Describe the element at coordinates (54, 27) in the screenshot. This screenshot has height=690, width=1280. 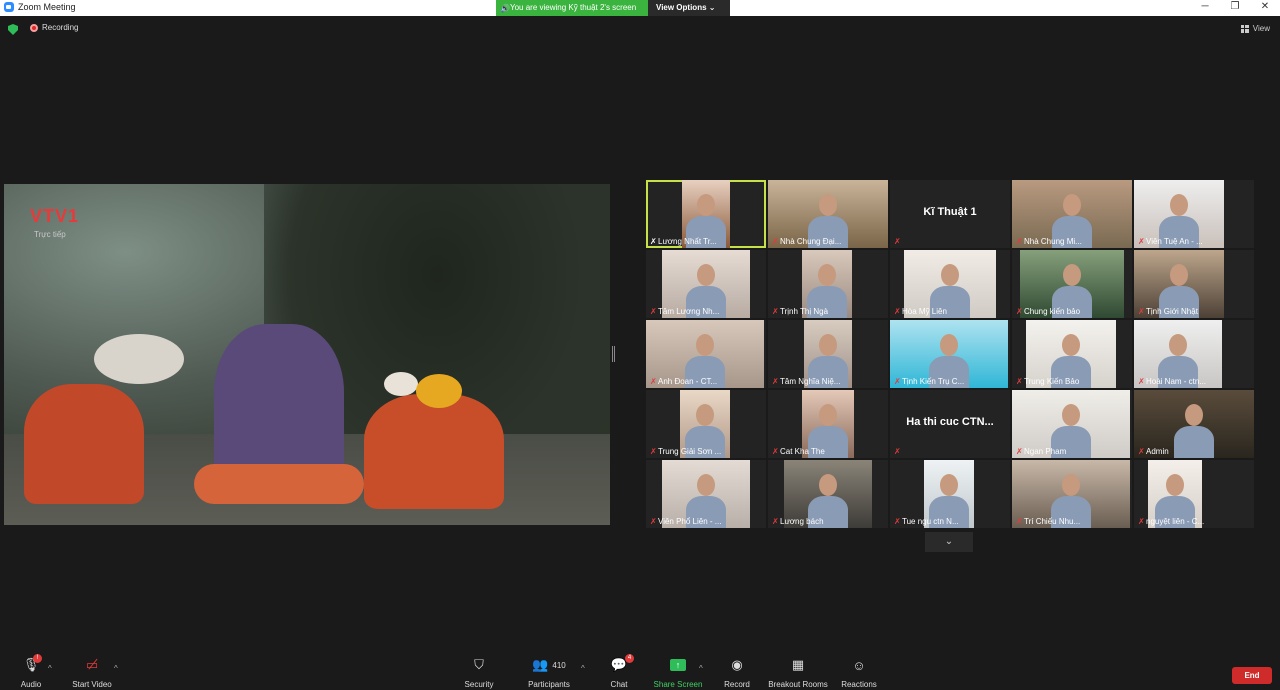
I see `recording-indicator: Recording` at that location.